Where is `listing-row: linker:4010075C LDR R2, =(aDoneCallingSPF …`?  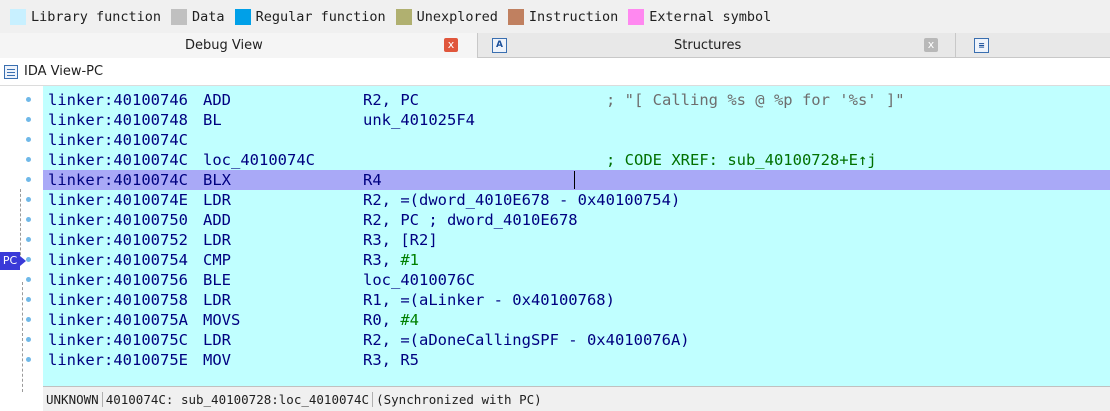
listing-row: linker:4010075C LDR R2, =(aDoneCallingSPF … is located at coordinates (576, 340).